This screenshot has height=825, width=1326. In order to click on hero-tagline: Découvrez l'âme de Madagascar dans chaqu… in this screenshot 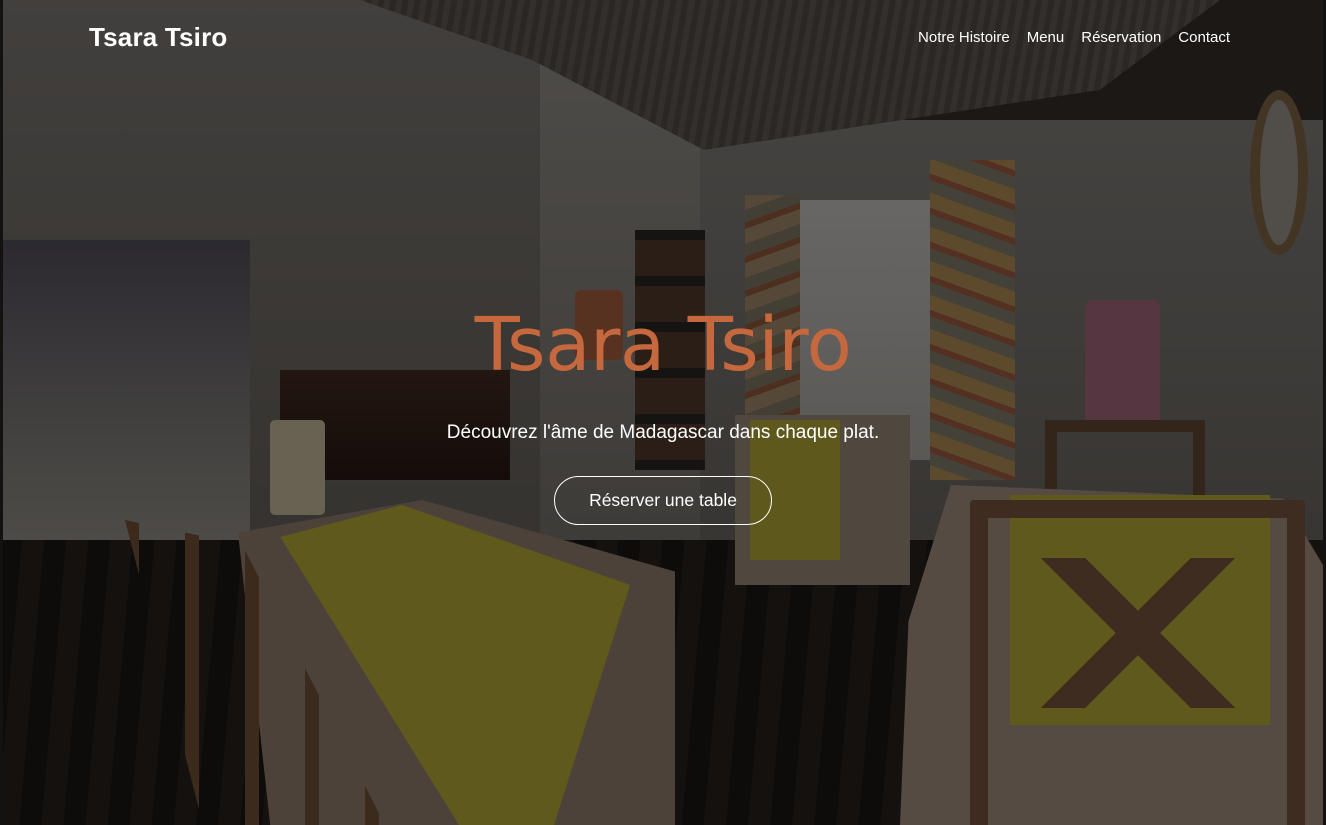, I will do `click(663, 432)`.